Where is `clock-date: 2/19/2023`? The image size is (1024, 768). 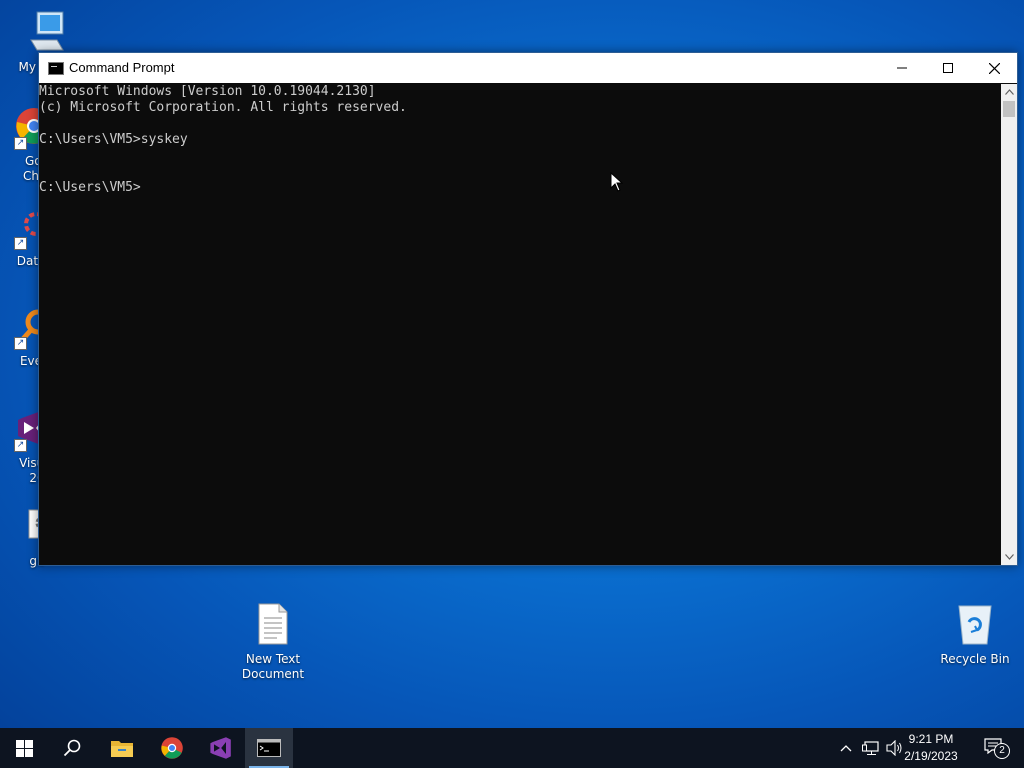 clock-date: 2/19/2023 is located at coordinates (931, 756).